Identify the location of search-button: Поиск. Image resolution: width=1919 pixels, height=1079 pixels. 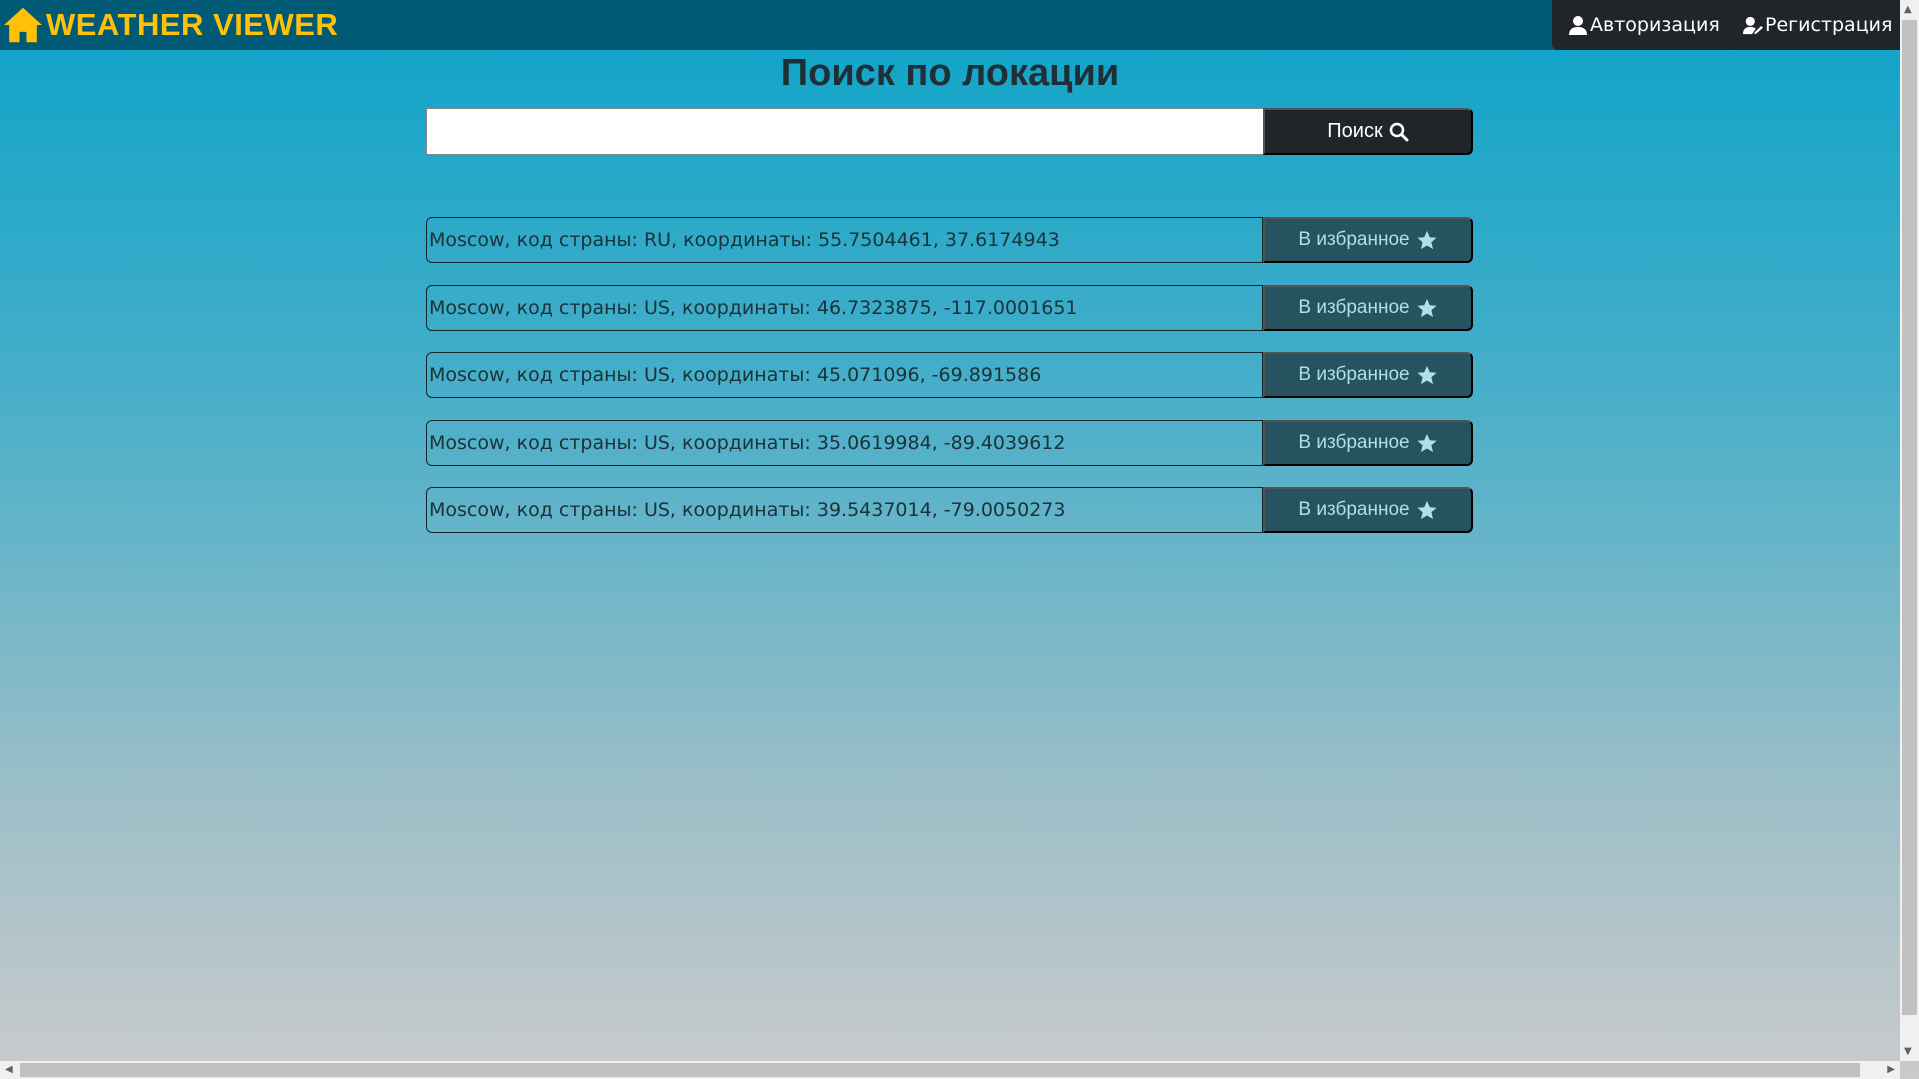
(1368, 131).